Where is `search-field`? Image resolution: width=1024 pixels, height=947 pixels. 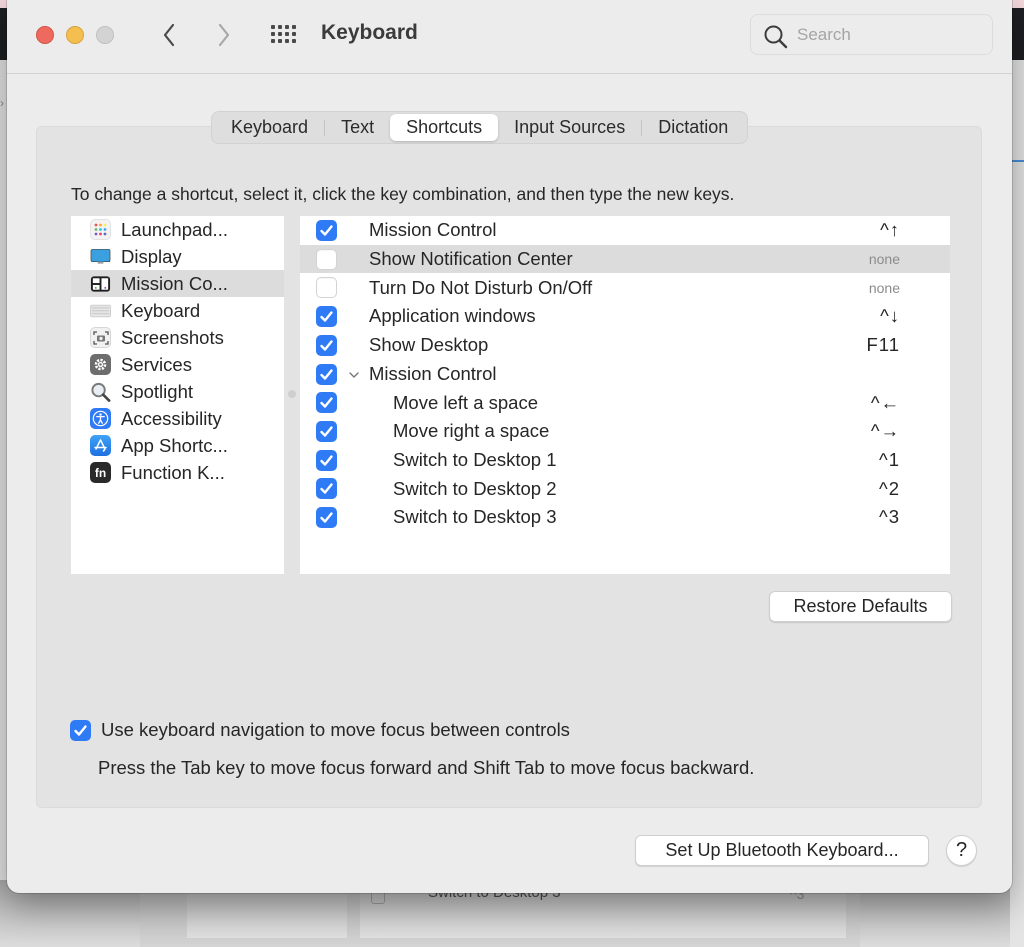 search-field is located at coordinates (871, 34).